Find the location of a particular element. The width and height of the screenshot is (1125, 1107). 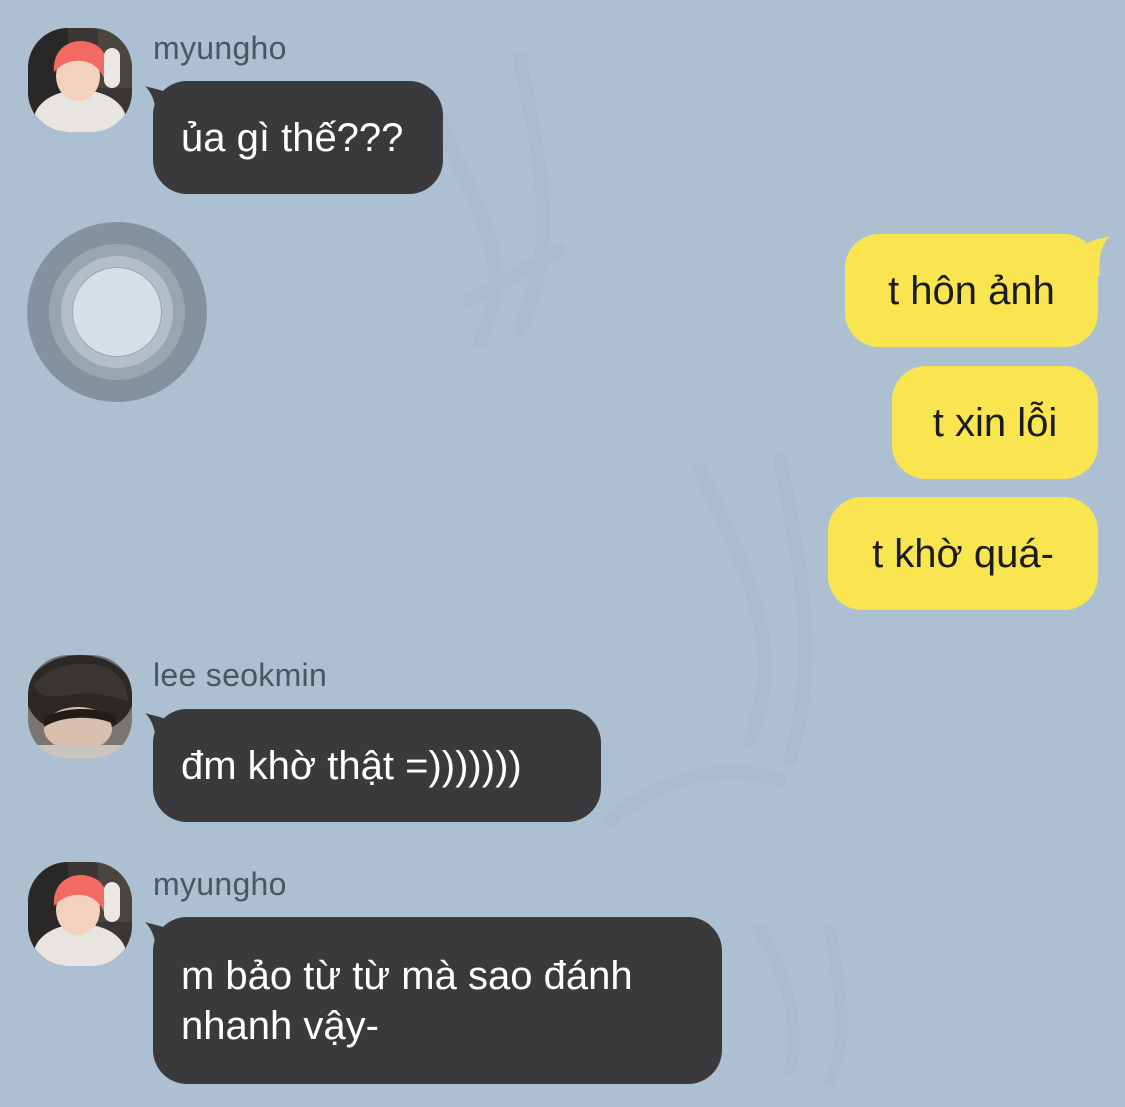

message-text: t hôn ảnh is located at coordinates (971, 290).